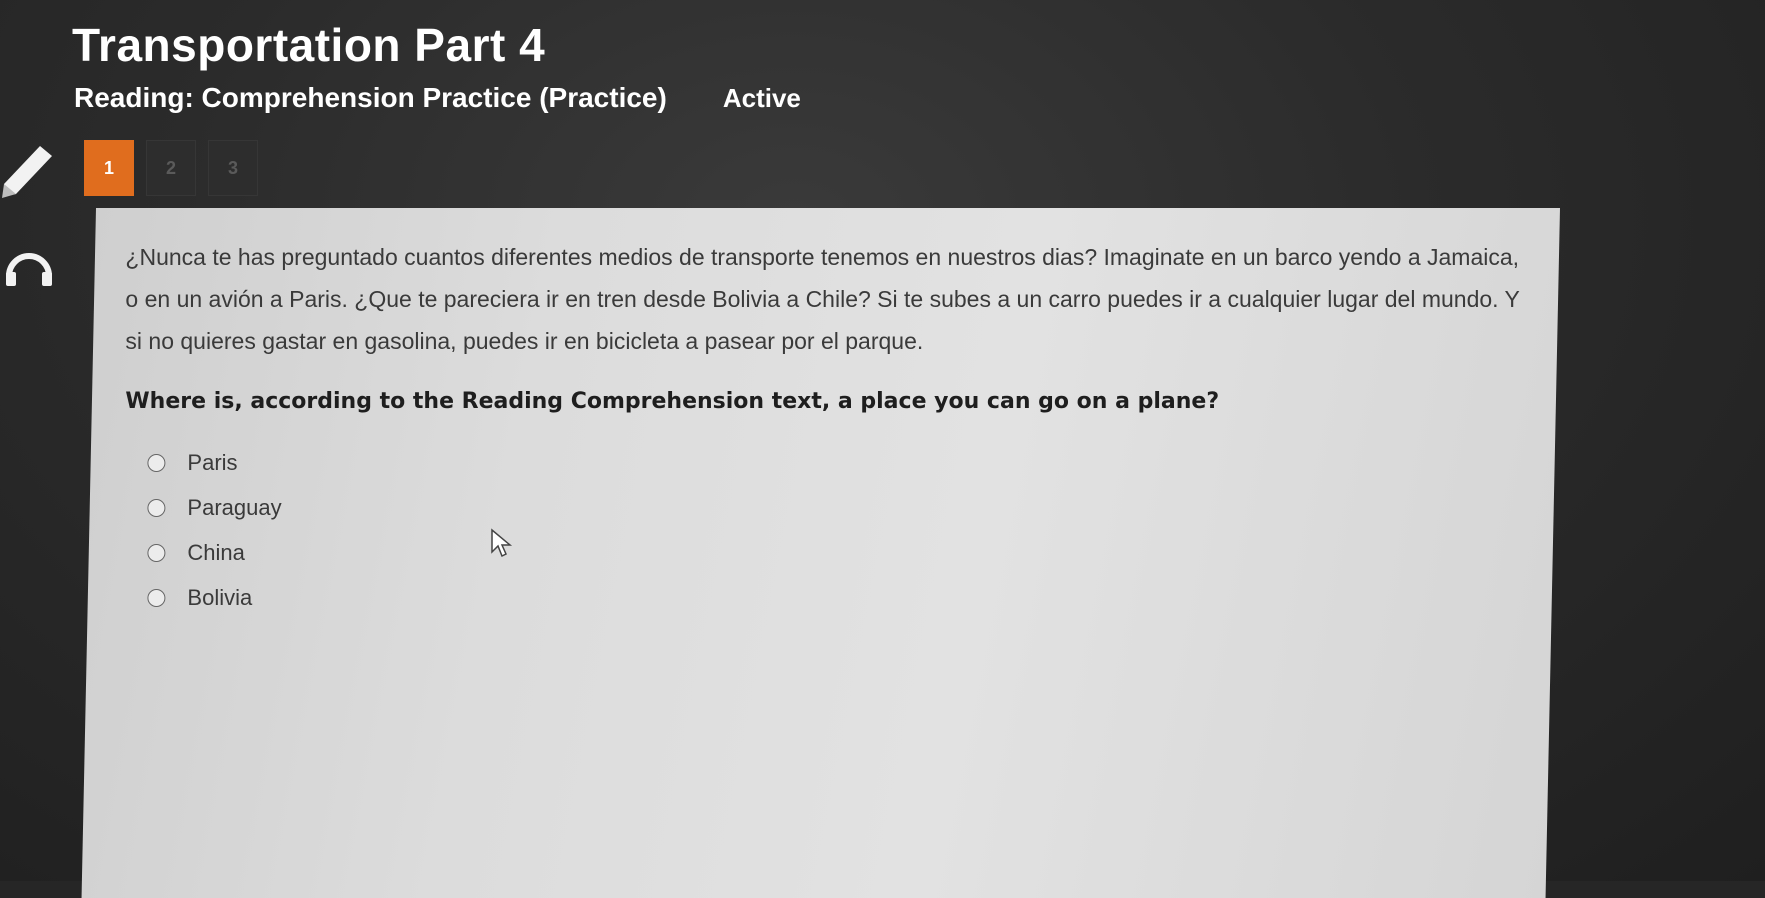 The image size is (1765, 898). I want to click on answer-option-label: Bolivia, so click(220, 597).